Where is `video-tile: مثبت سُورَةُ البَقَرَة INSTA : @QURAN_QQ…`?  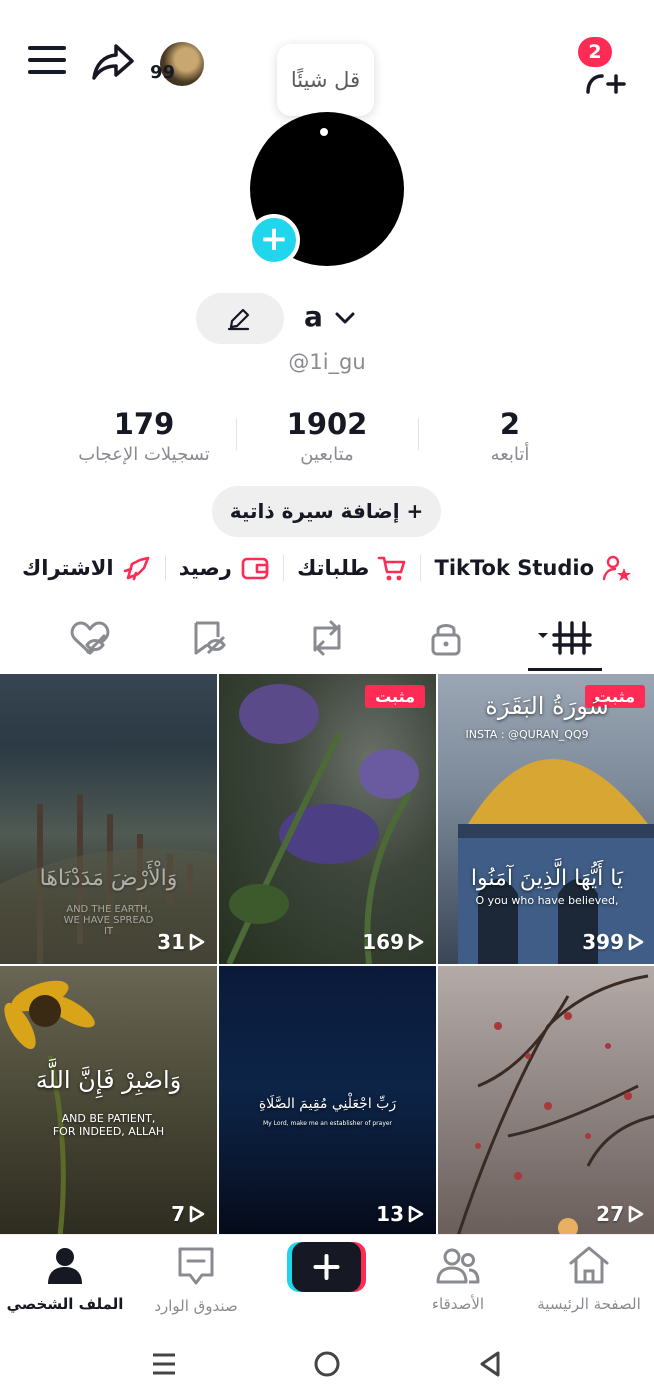 video-tile: مثبت سُورَةُ البَقَرَة INSTA : @QURAN_QQ… is located at coordinates (546, 819).